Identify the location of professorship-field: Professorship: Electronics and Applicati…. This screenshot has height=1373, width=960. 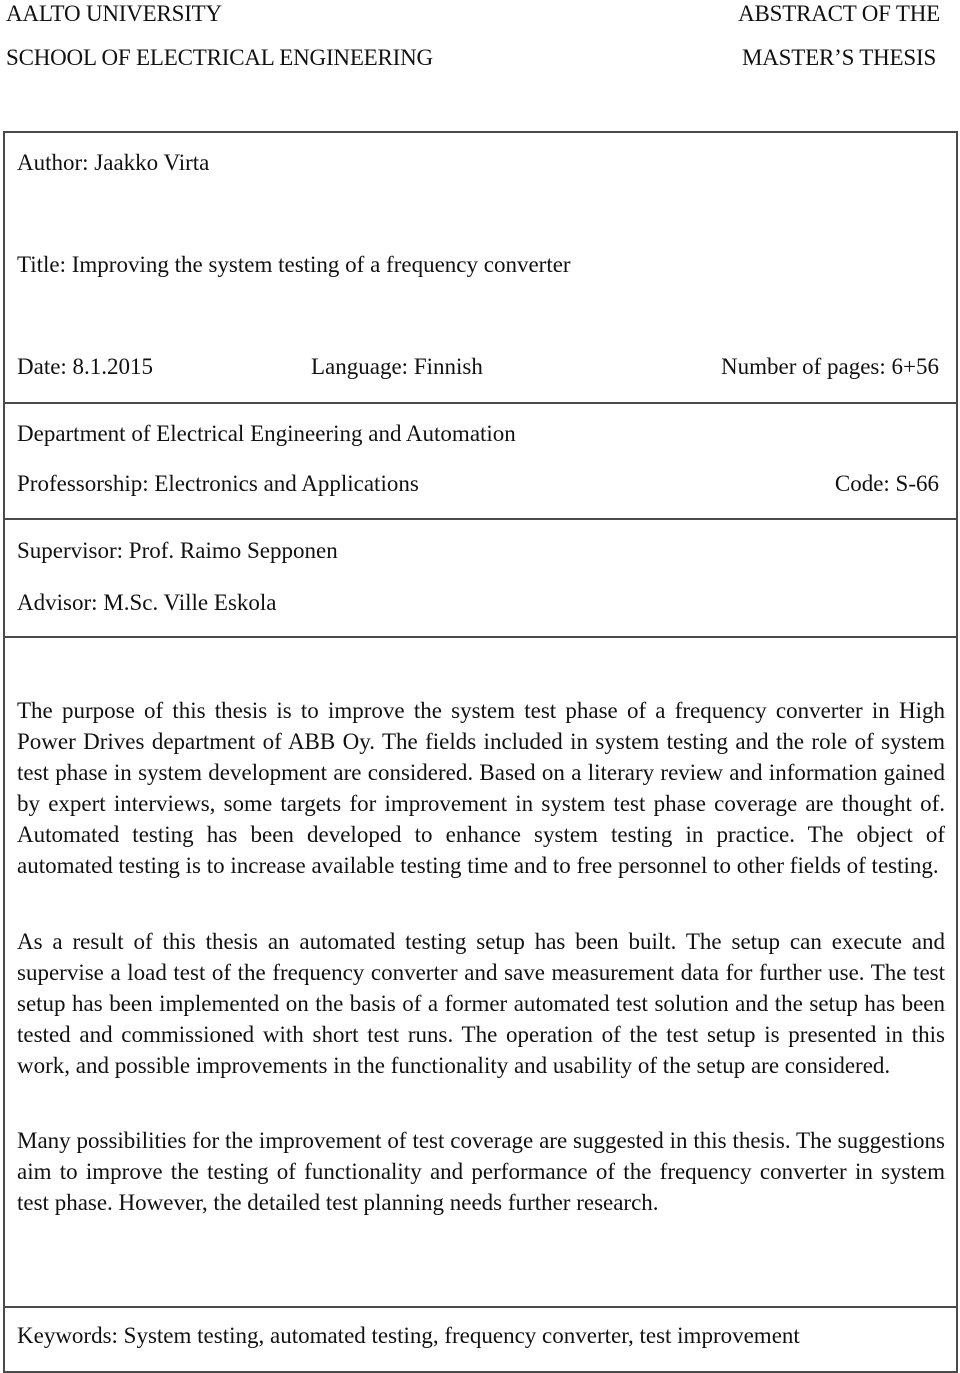
(218, 483).